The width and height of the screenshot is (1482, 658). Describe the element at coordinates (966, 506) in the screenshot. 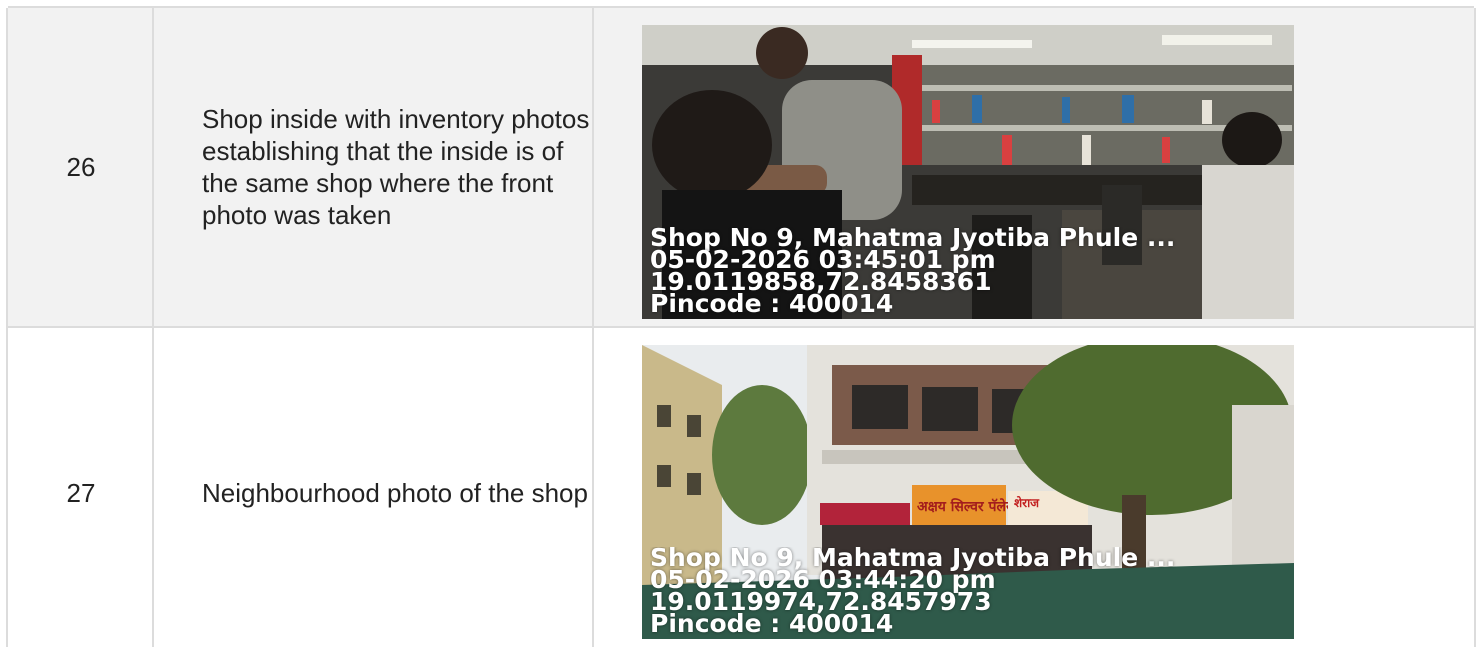

I see `signboard-silver-palace: अक्षय सिल्वर पॅलेस` at that location.